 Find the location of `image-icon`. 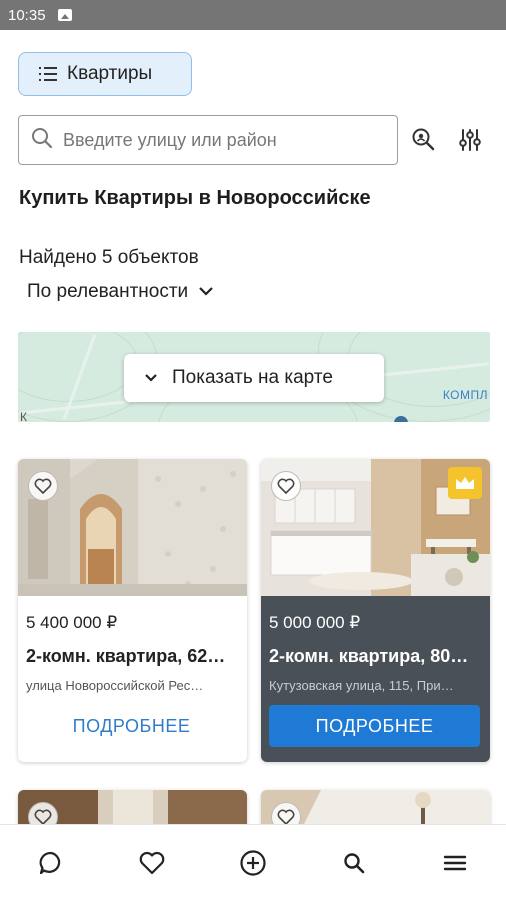

image-icon is located at coordinates (64, 15).